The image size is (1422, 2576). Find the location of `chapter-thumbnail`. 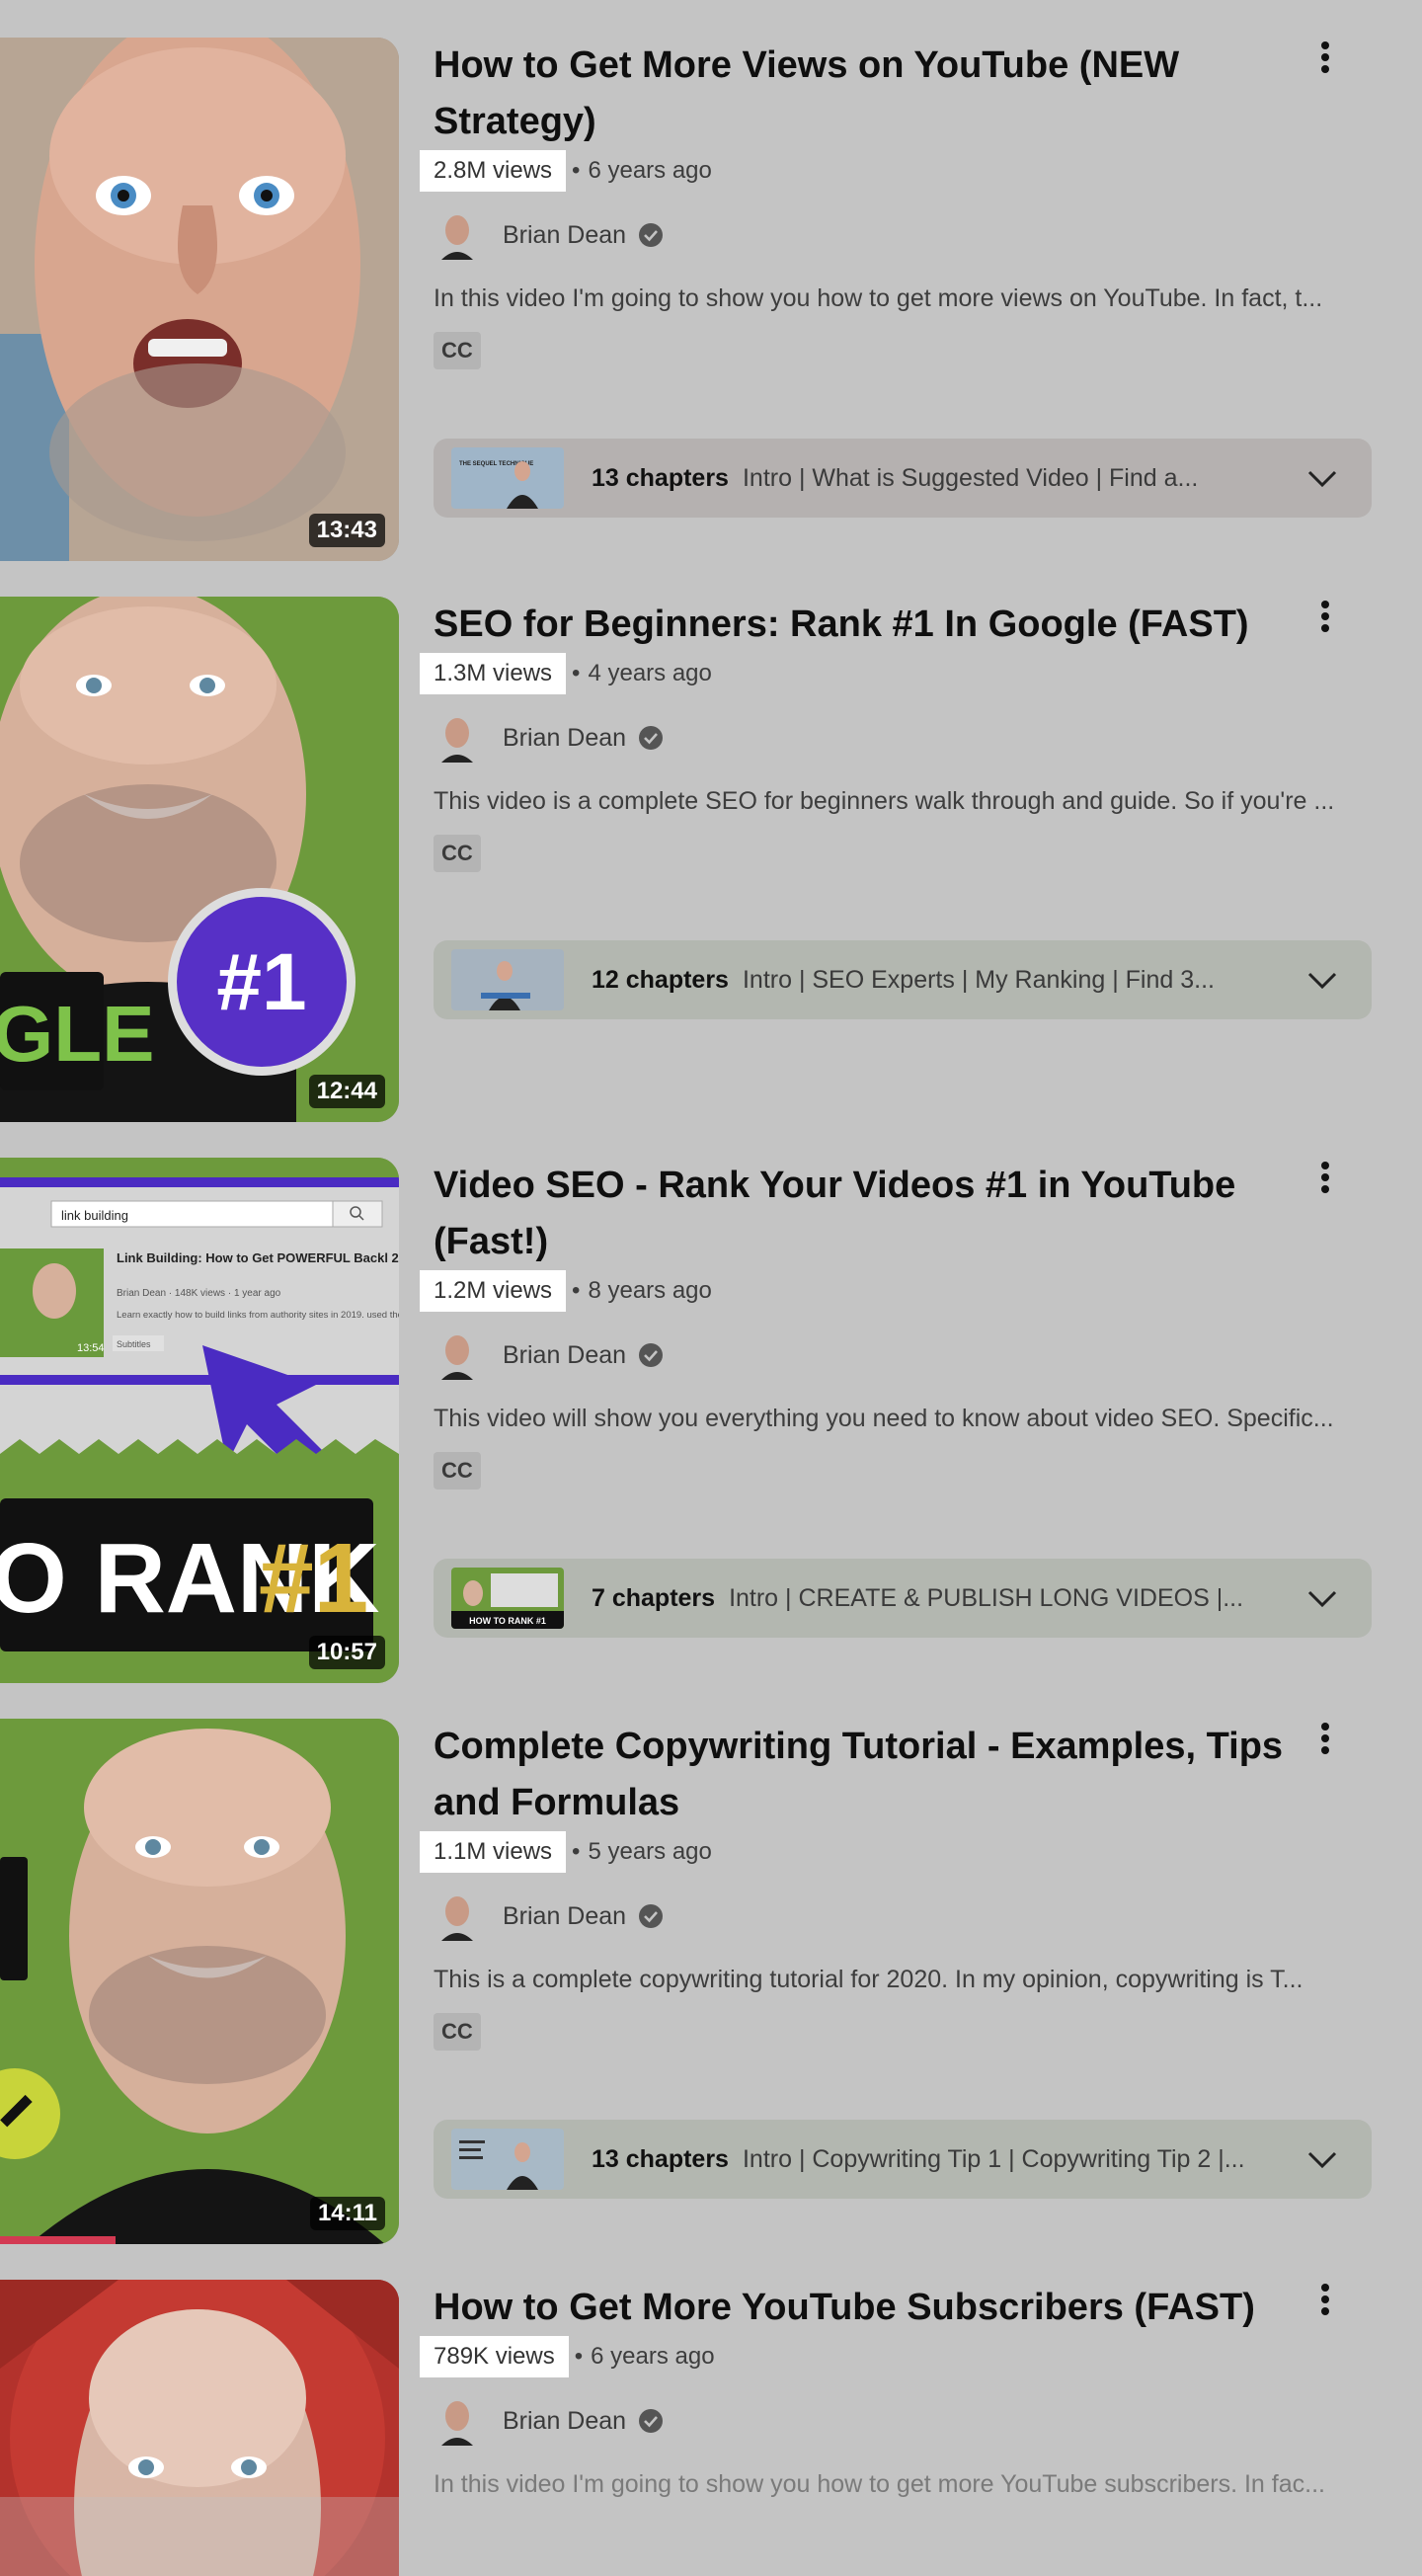

chapter-thumbnail is located at coordinates (508, 979).